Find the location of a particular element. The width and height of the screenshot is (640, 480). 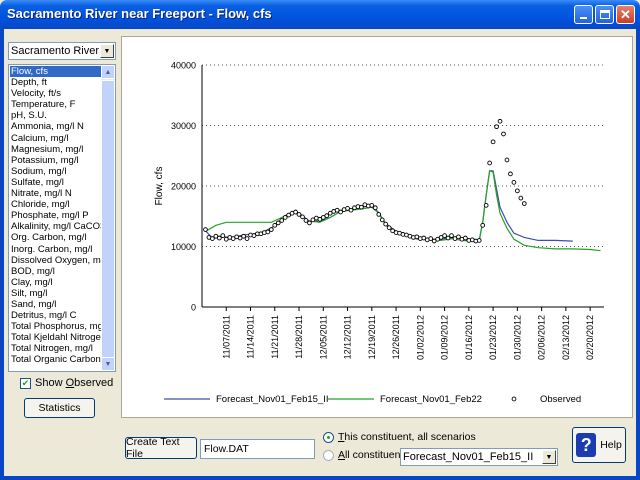

list-scrollbar: ▲ ▼ is located at coordinates (108, 218).